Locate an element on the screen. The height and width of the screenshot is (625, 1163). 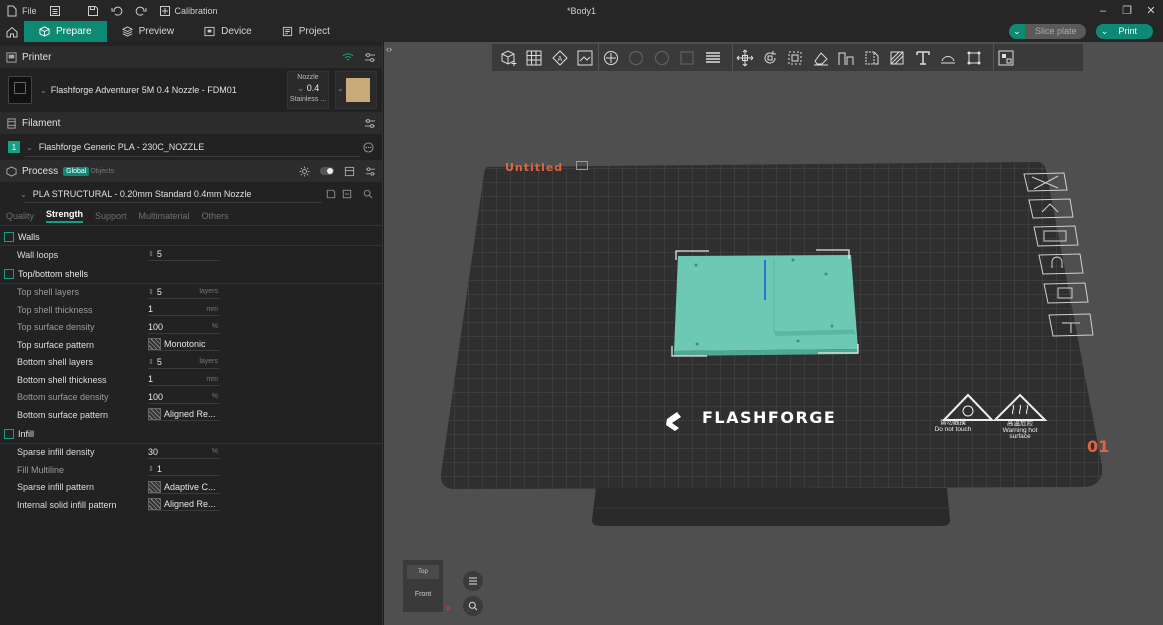
view-top-face: Top is located at coordinates (423, 572).